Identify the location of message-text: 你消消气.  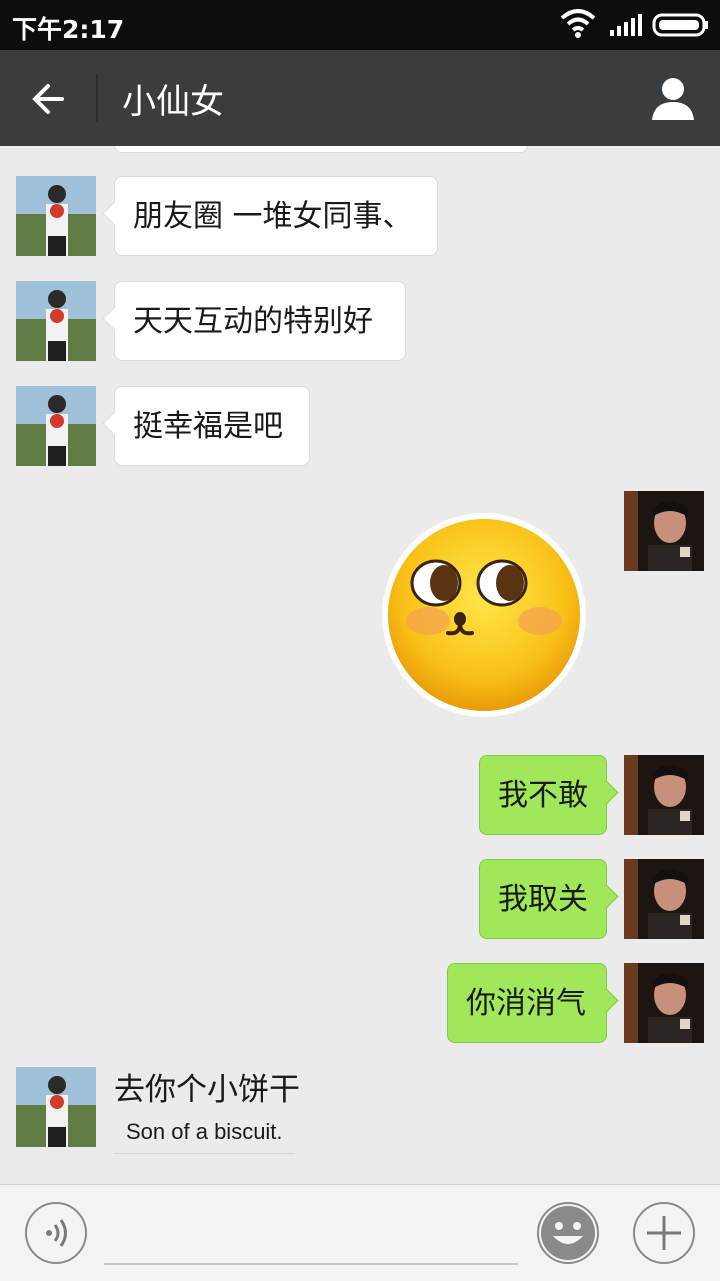
(526, 1003).